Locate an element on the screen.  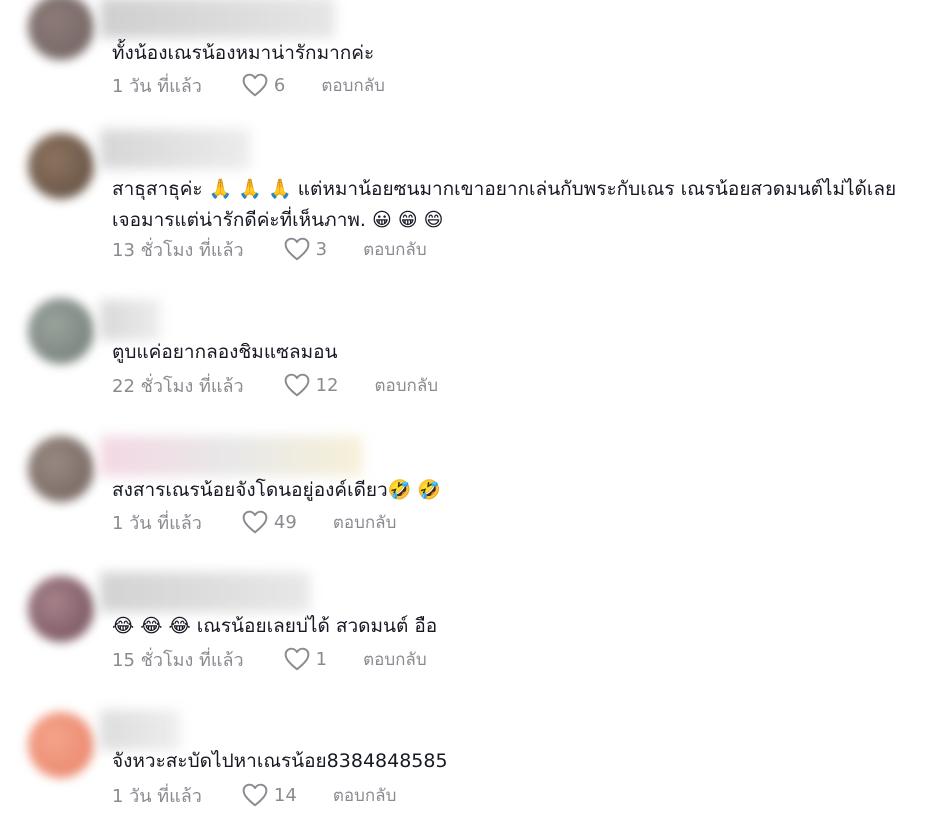
comment-text: ตูบแค่อยากลองชิมแซลมอน is located at coordinates (225, 352).